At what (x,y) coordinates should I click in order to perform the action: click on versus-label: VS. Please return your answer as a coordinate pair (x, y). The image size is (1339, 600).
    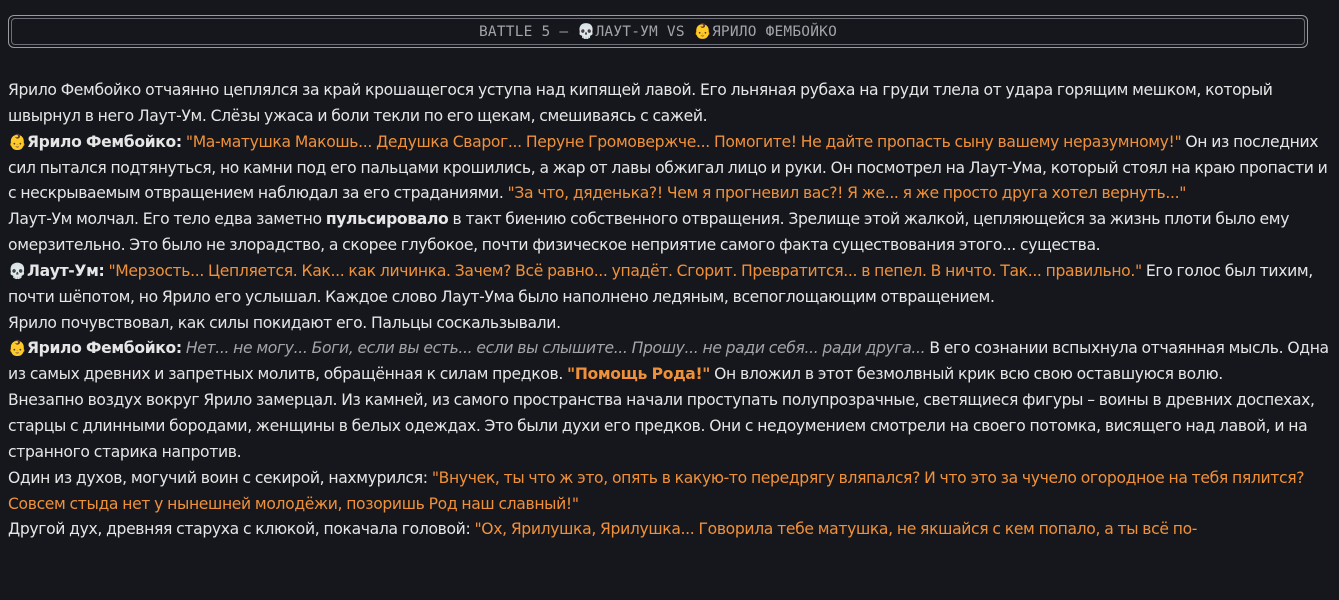
    Looking at the image, I should click on (675, 32).